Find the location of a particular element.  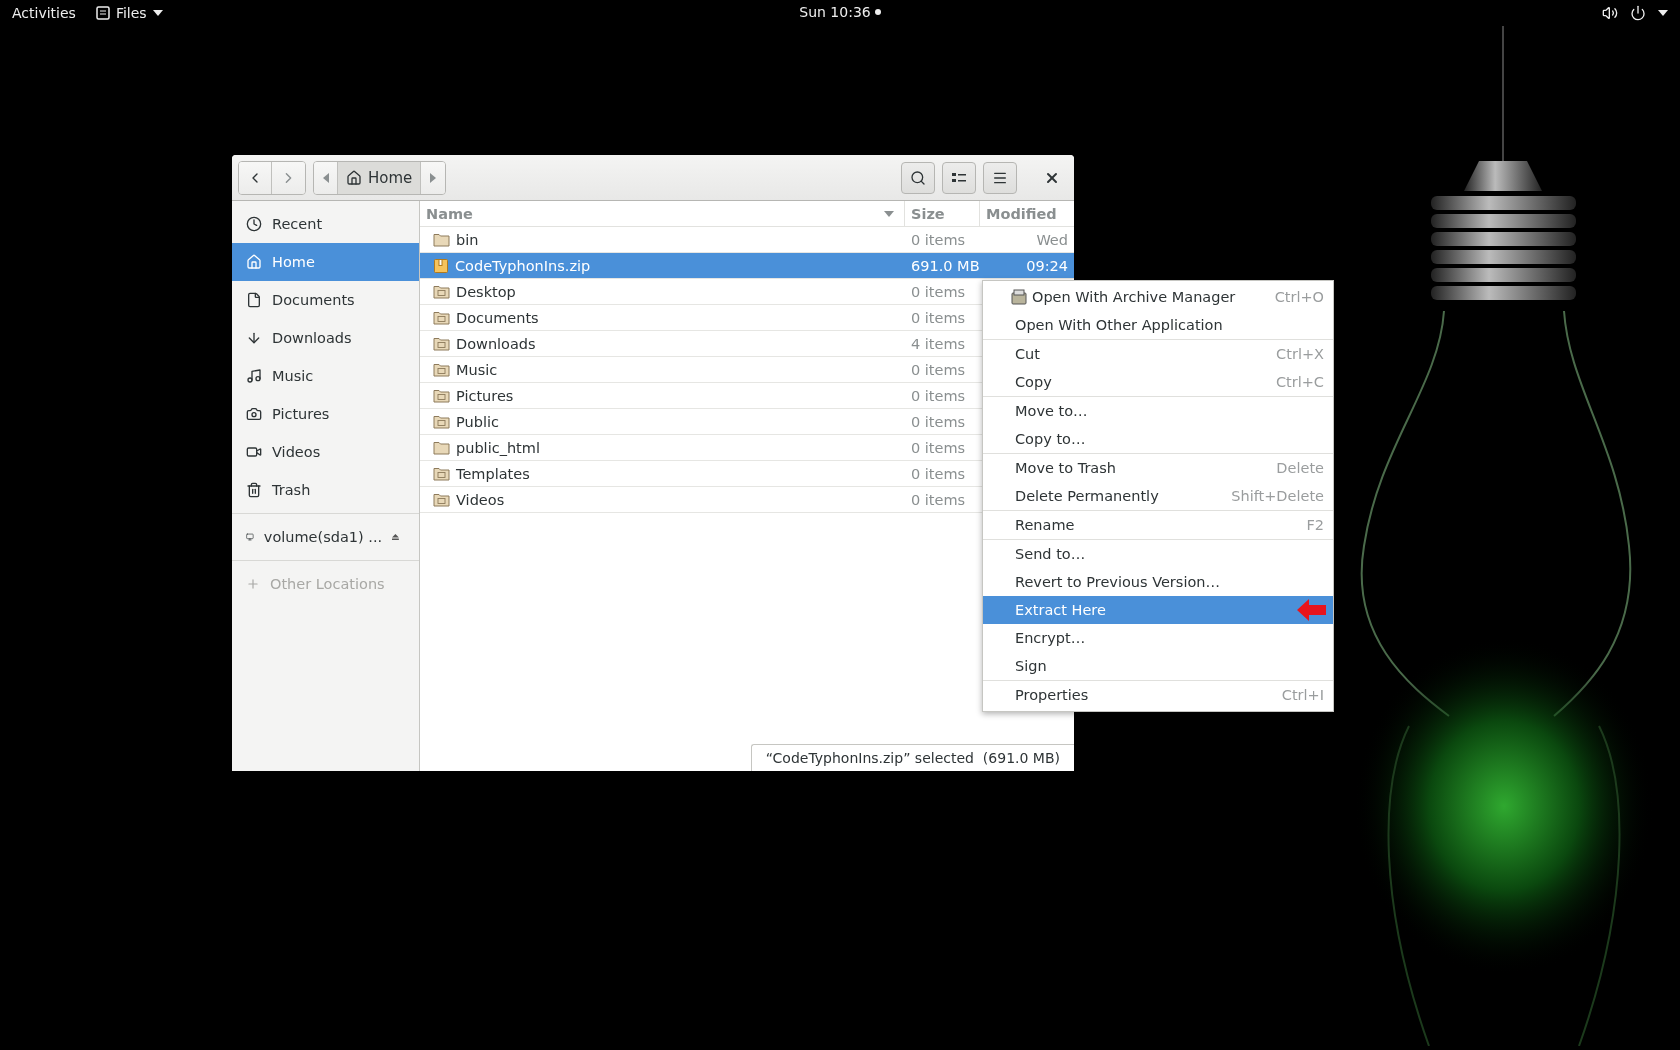

archive-manager-icon is located at coordinates (1019, 297).